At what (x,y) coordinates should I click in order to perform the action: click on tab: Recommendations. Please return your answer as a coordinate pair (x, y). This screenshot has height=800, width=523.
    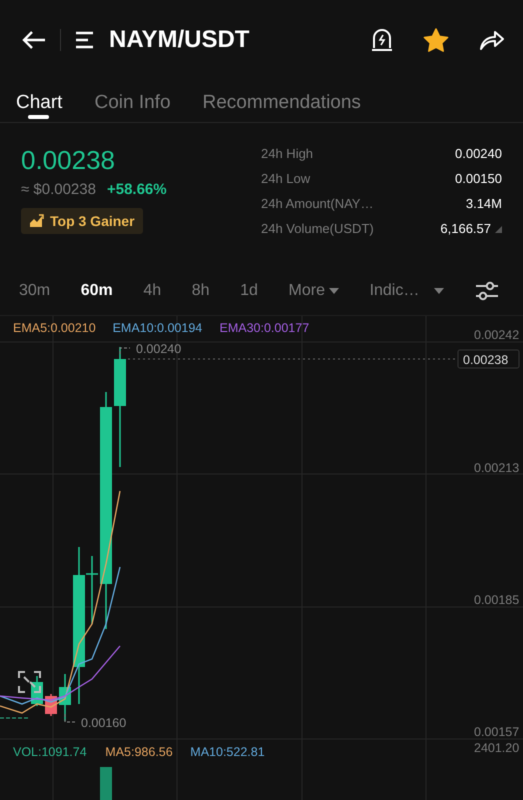
    Looking at the image, I should click on (281, 101).